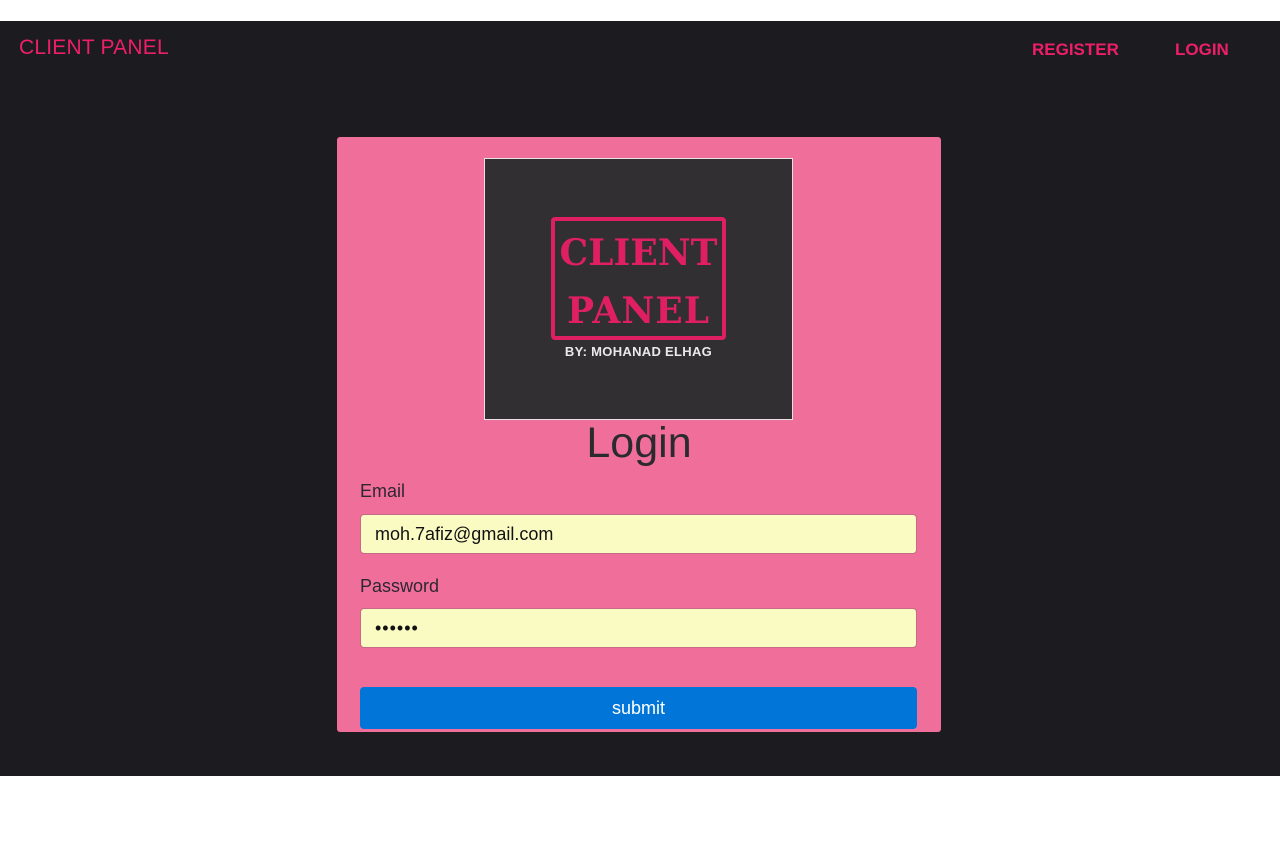  What do you see at coordinates (638, 278) in the screenshot?
I see `logo-frame: CLIENT PANEL` at bounding box center [638, 278].